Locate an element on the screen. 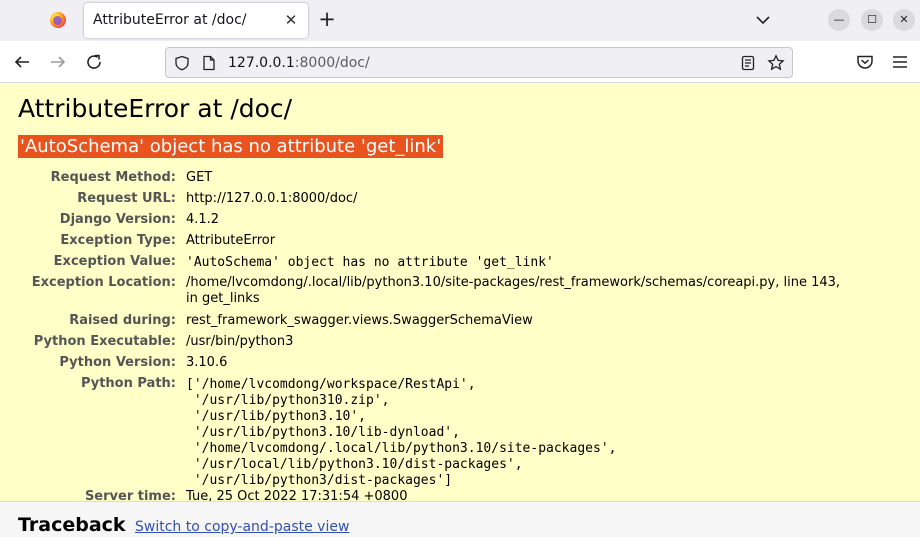 The width and height of the screenshot is (920, 537). firefox-logo-icon is located at coordinates (58, 20).